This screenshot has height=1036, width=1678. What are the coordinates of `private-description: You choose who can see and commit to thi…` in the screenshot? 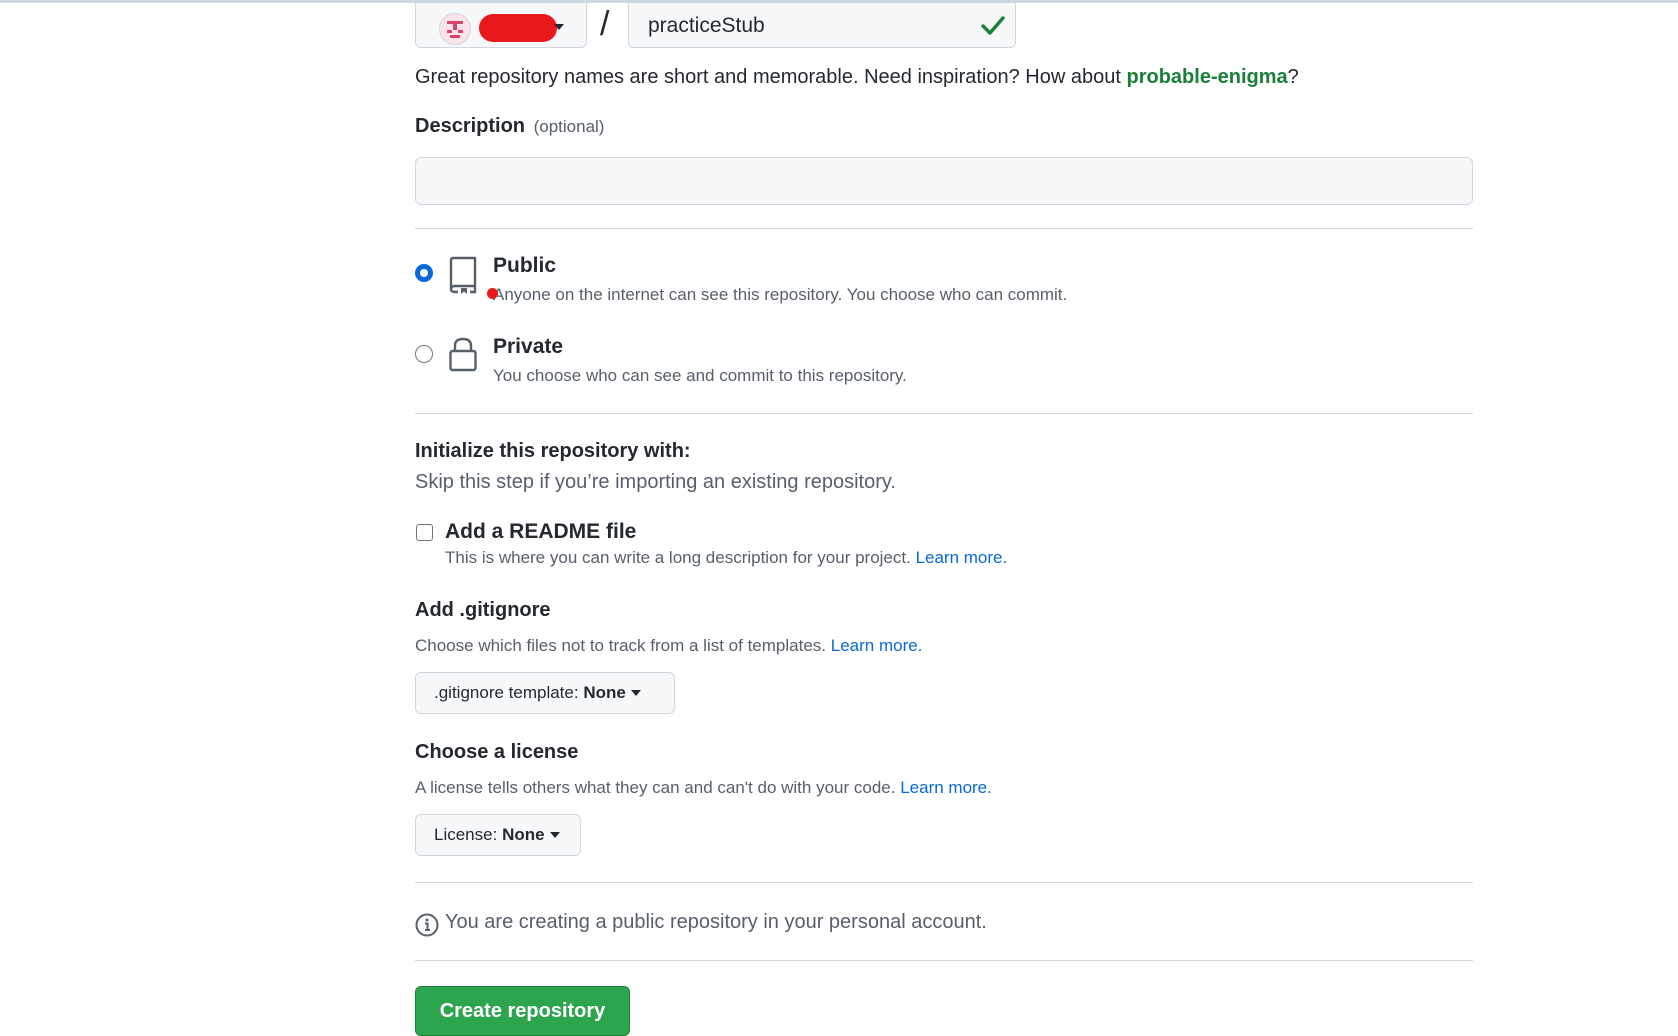 It's located at (700, 375).